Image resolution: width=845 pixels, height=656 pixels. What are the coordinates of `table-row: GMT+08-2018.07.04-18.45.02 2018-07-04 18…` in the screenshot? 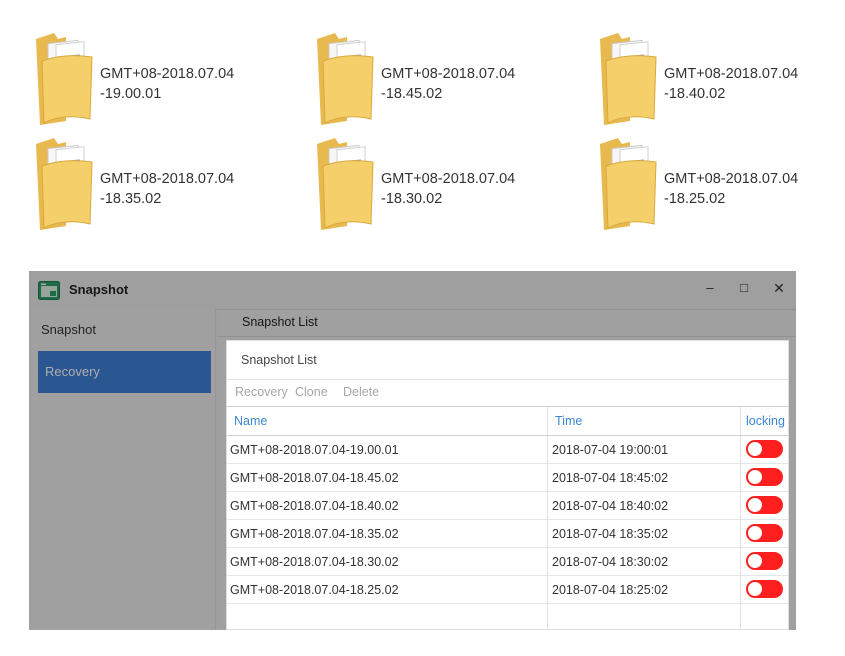 It's located at (507, 478).